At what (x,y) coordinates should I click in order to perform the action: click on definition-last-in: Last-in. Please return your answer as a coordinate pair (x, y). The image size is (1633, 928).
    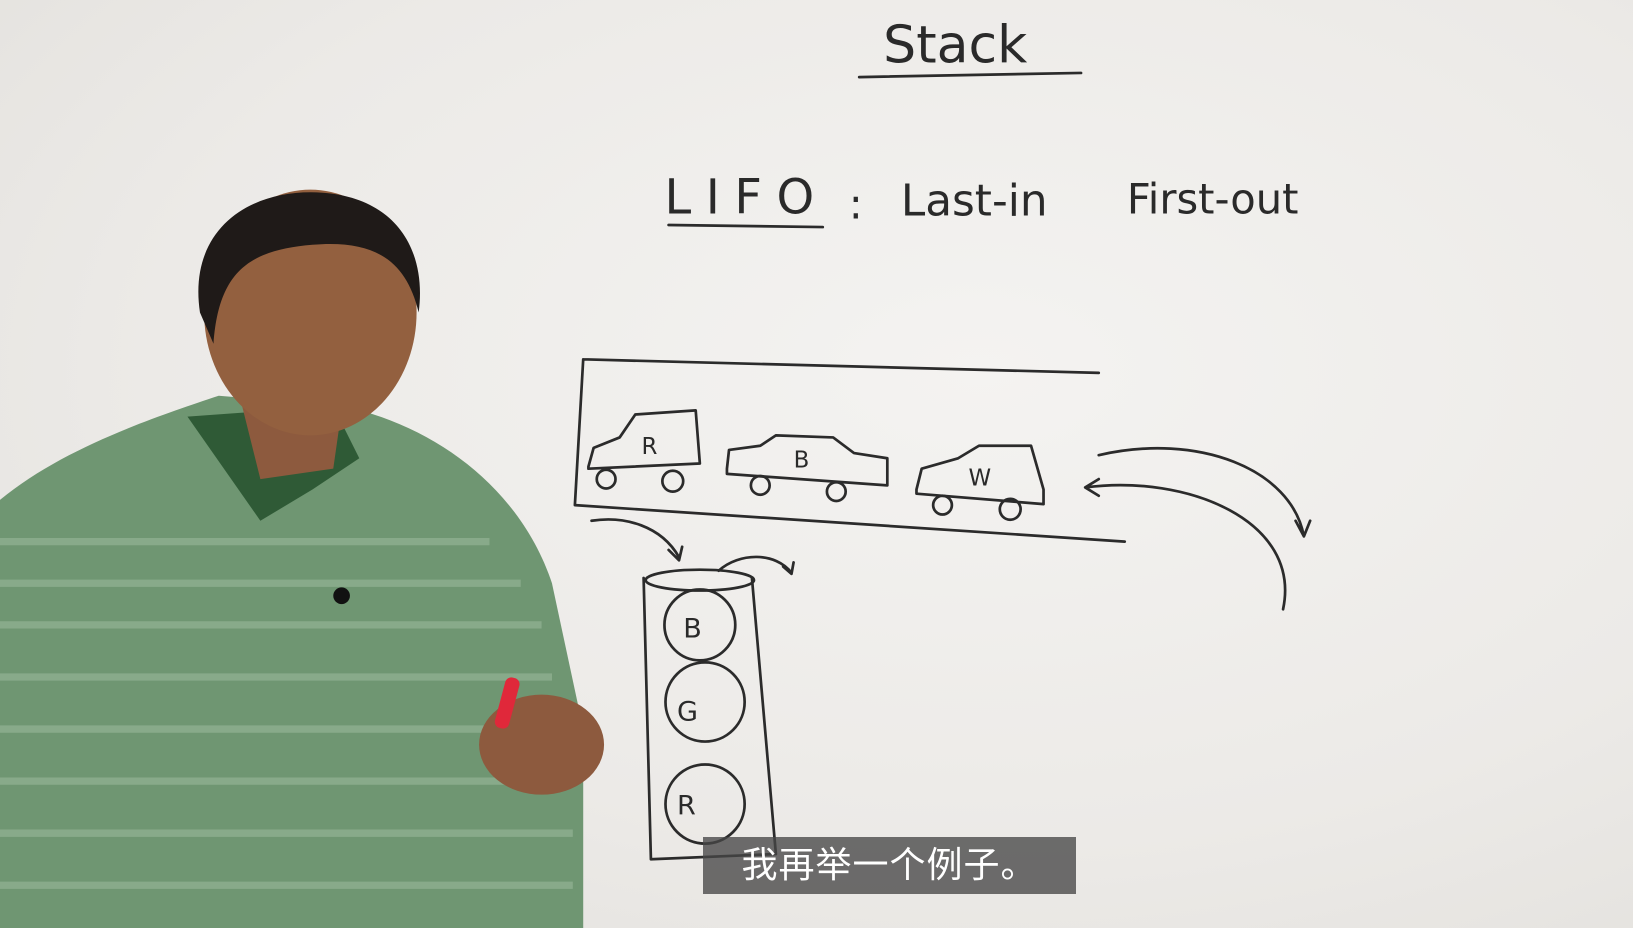
    Looking at the image, I should click on (974, 201).